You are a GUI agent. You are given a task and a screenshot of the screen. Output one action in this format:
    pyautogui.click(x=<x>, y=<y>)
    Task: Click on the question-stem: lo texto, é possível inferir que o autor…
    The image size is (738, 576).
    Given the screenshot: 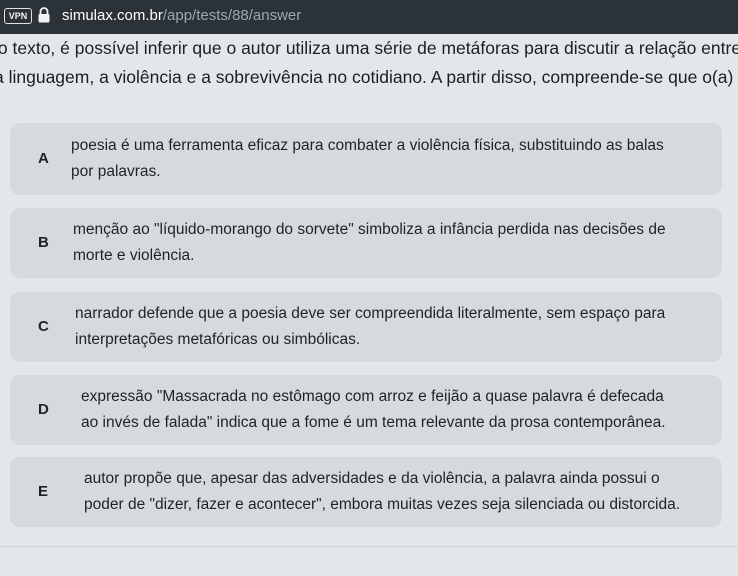 What is the action you would take?
    pyautogui.click(x=369, y=63)
    